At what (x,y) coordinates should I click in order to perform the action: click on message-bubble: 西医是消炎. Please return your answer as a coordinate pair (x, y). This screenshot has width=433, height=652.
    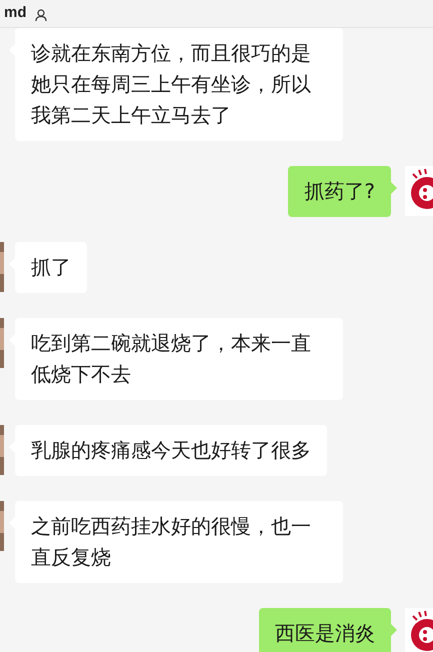
    Looking at the image, I should click on (325, 630).